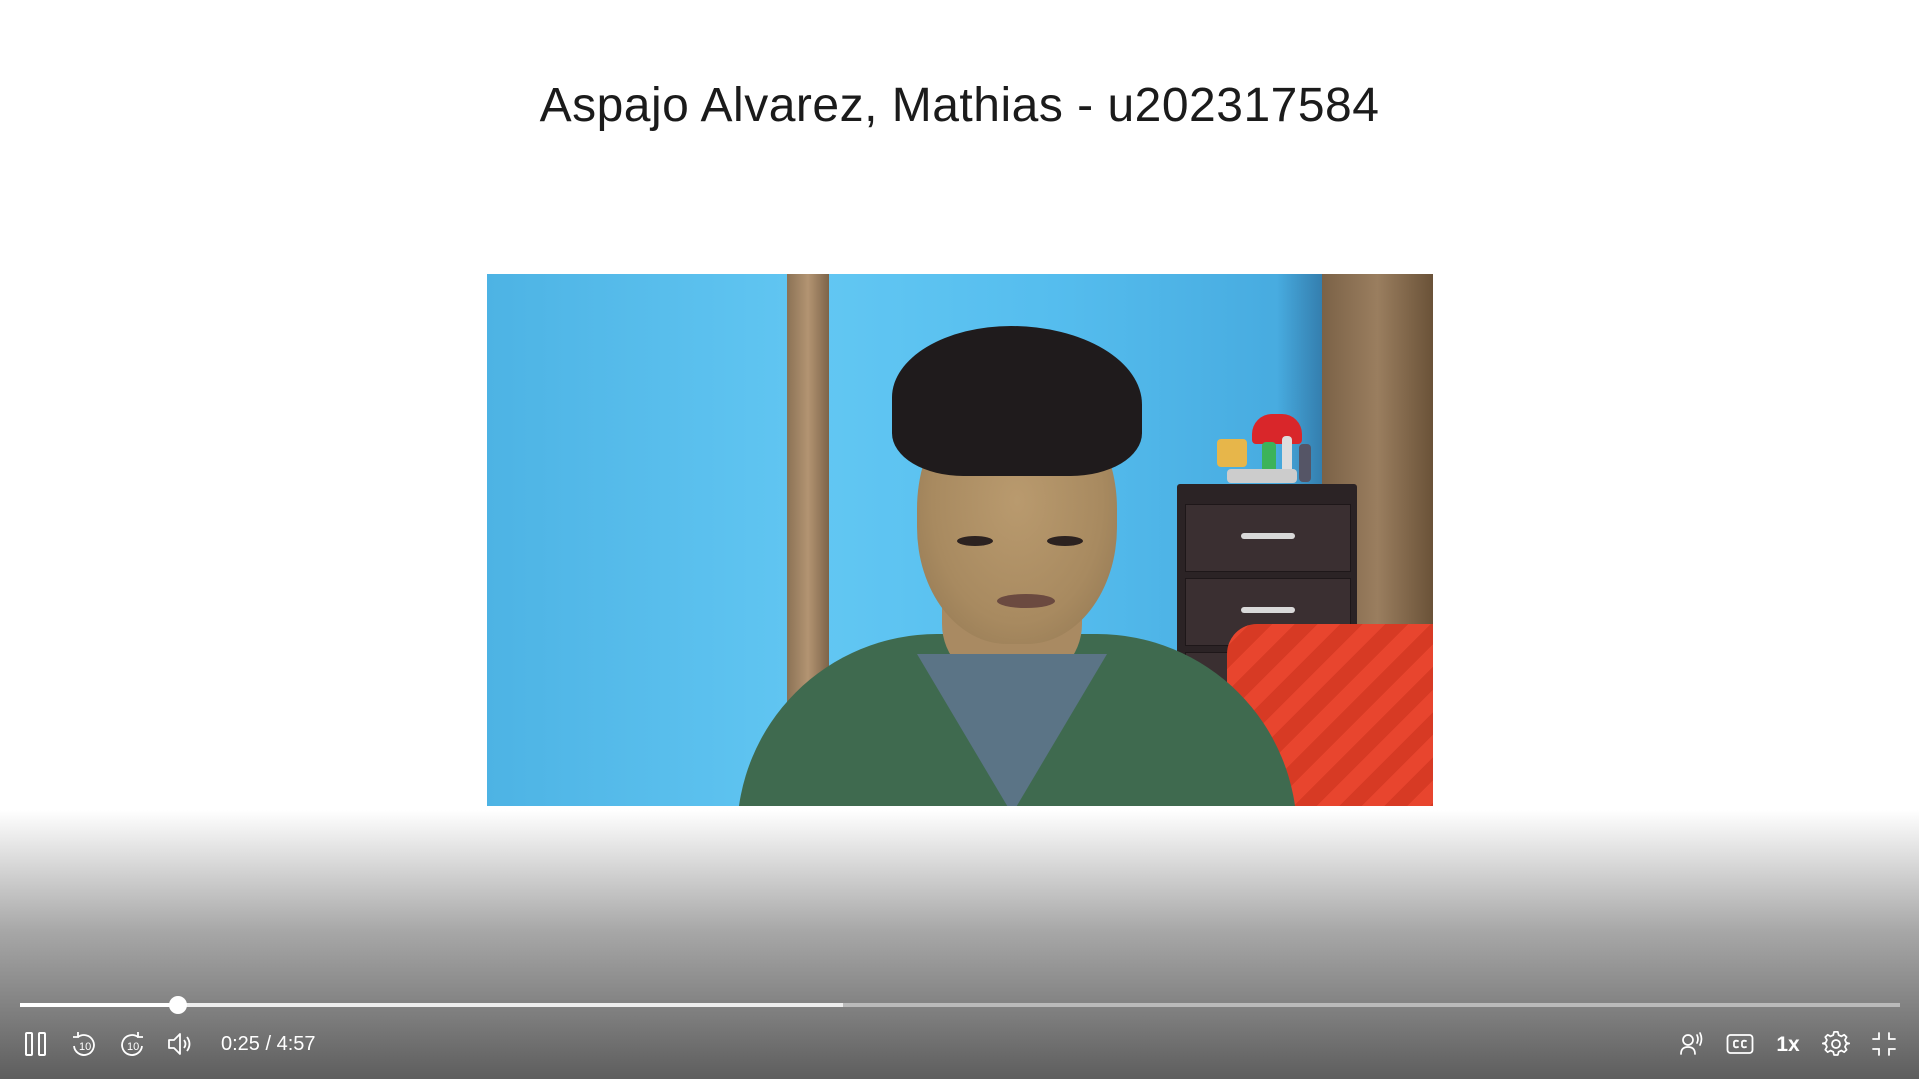 Image resolution: width=1919 pixels, height=1079 pixels. What do you see at coordinates (296, 1044) in the screenshot?
I see `total-duration: 4:57` at bounding box center [296, 1044].